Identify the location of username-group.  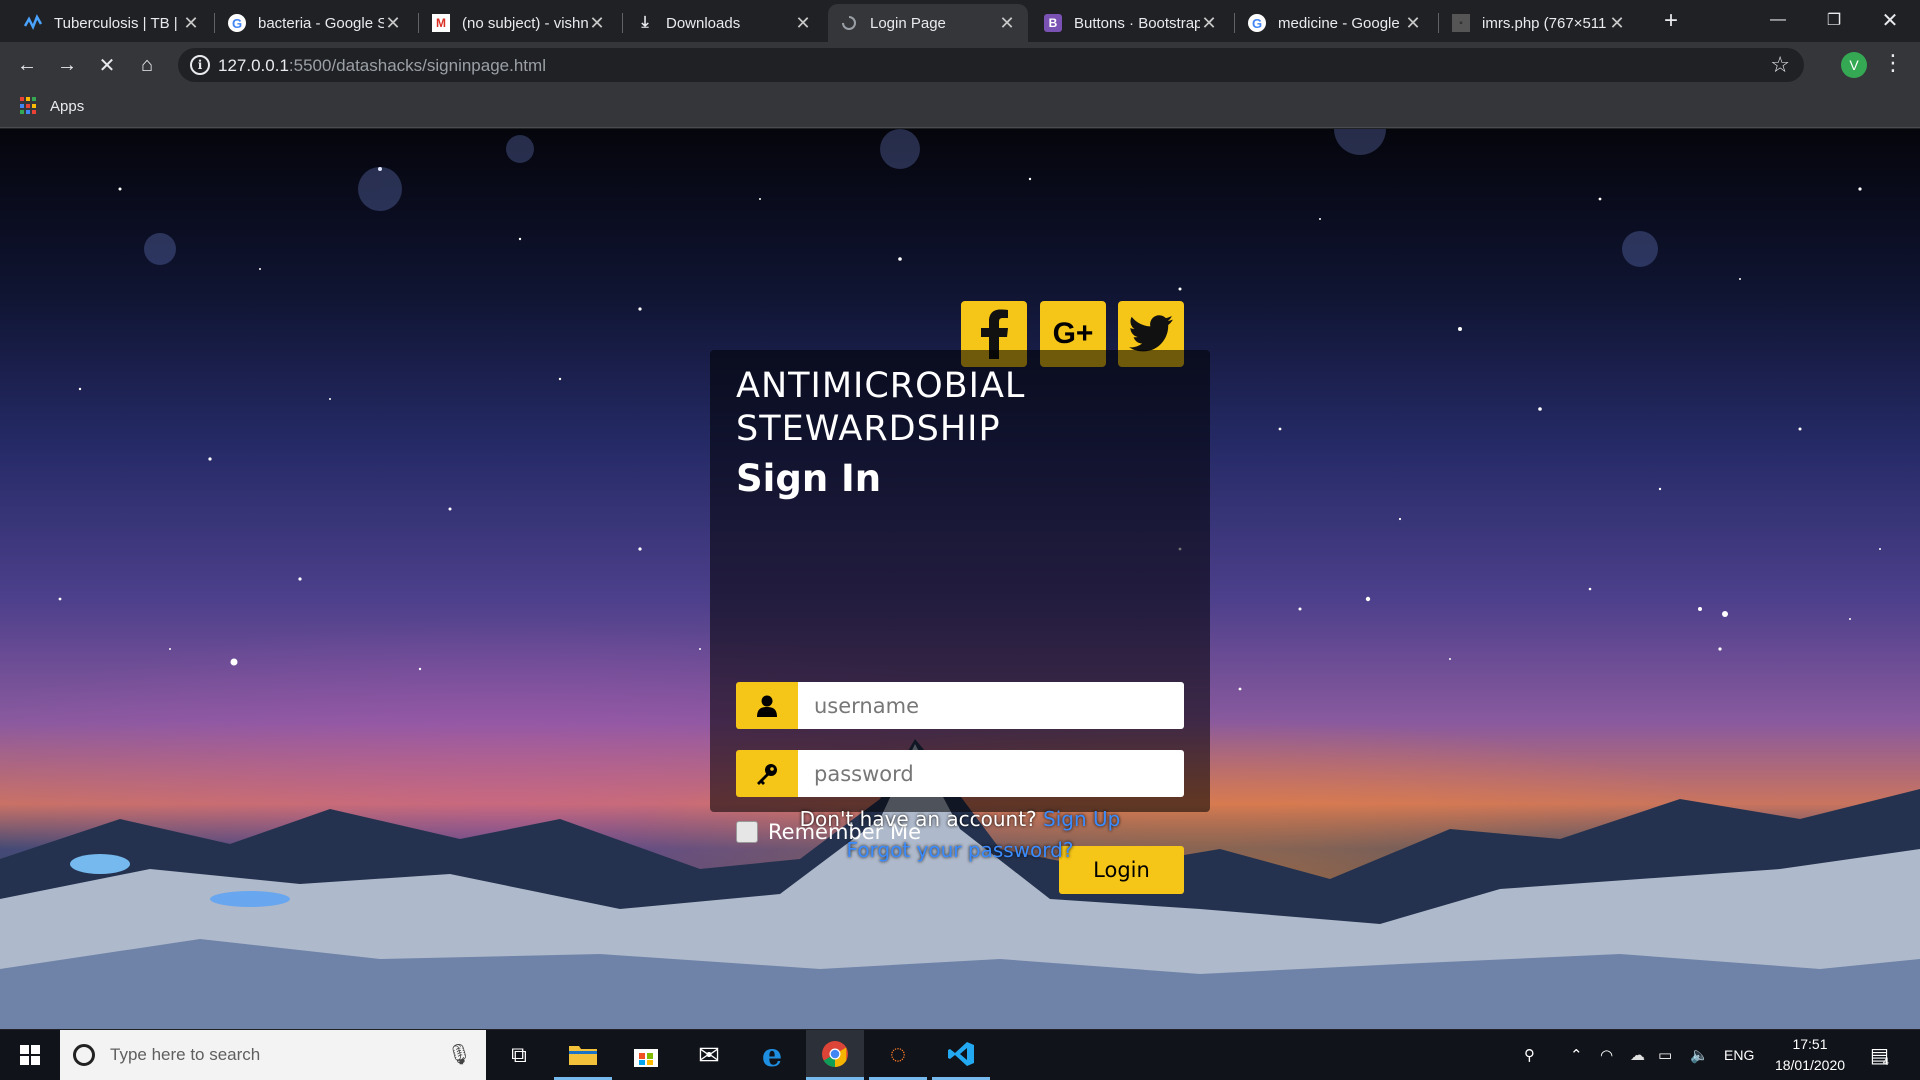
(960, 705).